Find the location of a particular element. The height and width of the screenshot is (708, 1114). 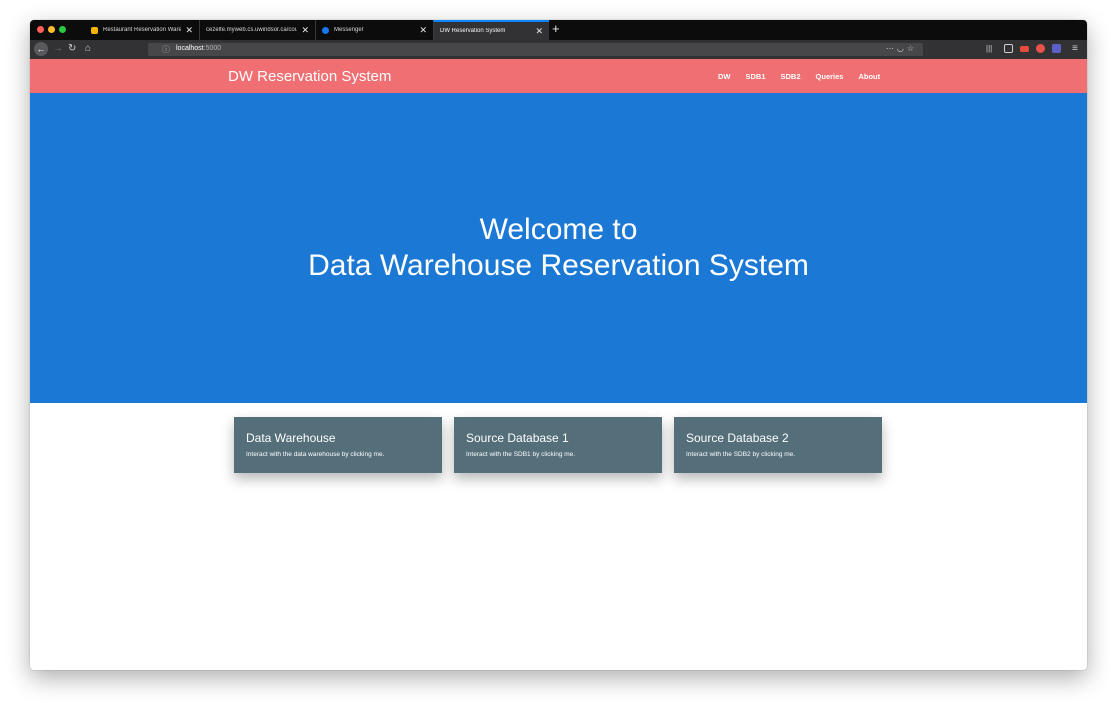

tab-restaurant-reservation: Restaurant Reservation Wareh ✕ is located at coordinates (142, 30).